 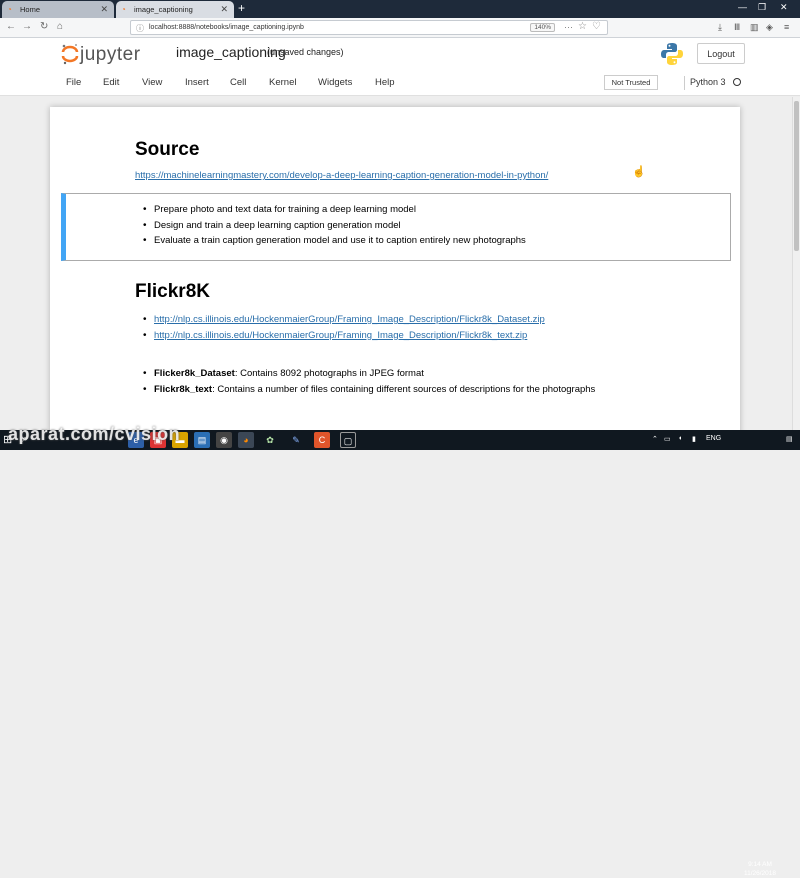 I want to click on app-icon: C, so click(x=322, y=440).